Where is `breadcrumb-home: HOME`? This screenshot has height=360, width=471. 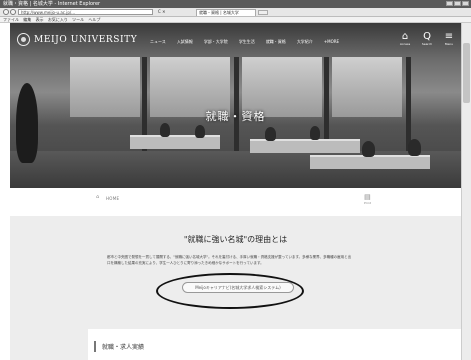 breadcrumb-home: HOME is located at coordinates (112, 198).